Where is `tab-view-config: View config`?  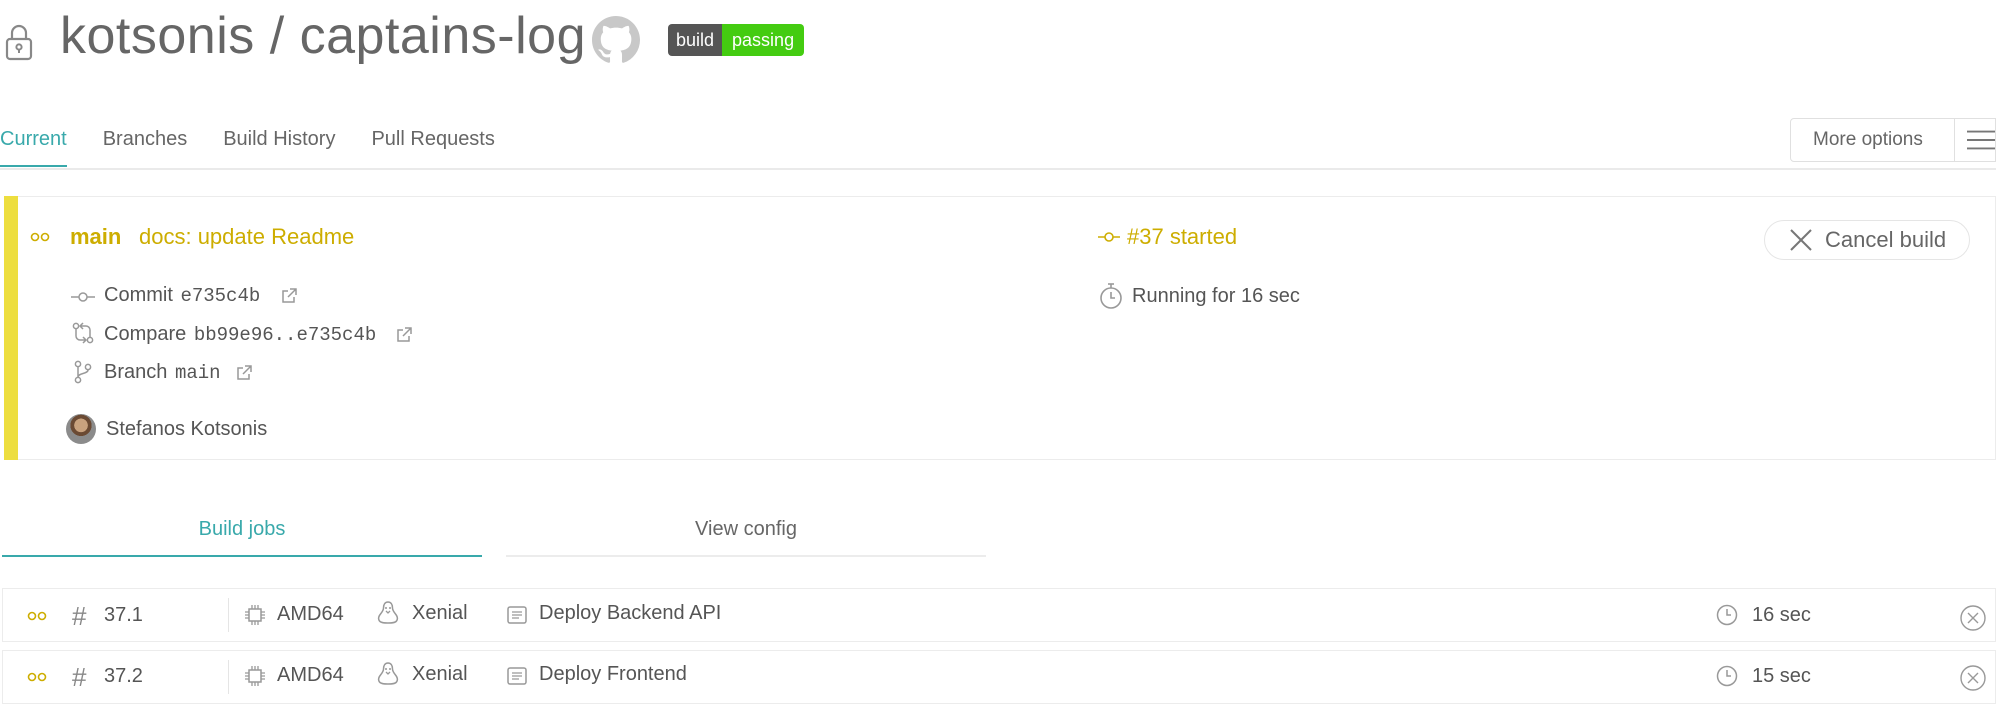
tab-view-config: View config is located at coordinates (746, 537).